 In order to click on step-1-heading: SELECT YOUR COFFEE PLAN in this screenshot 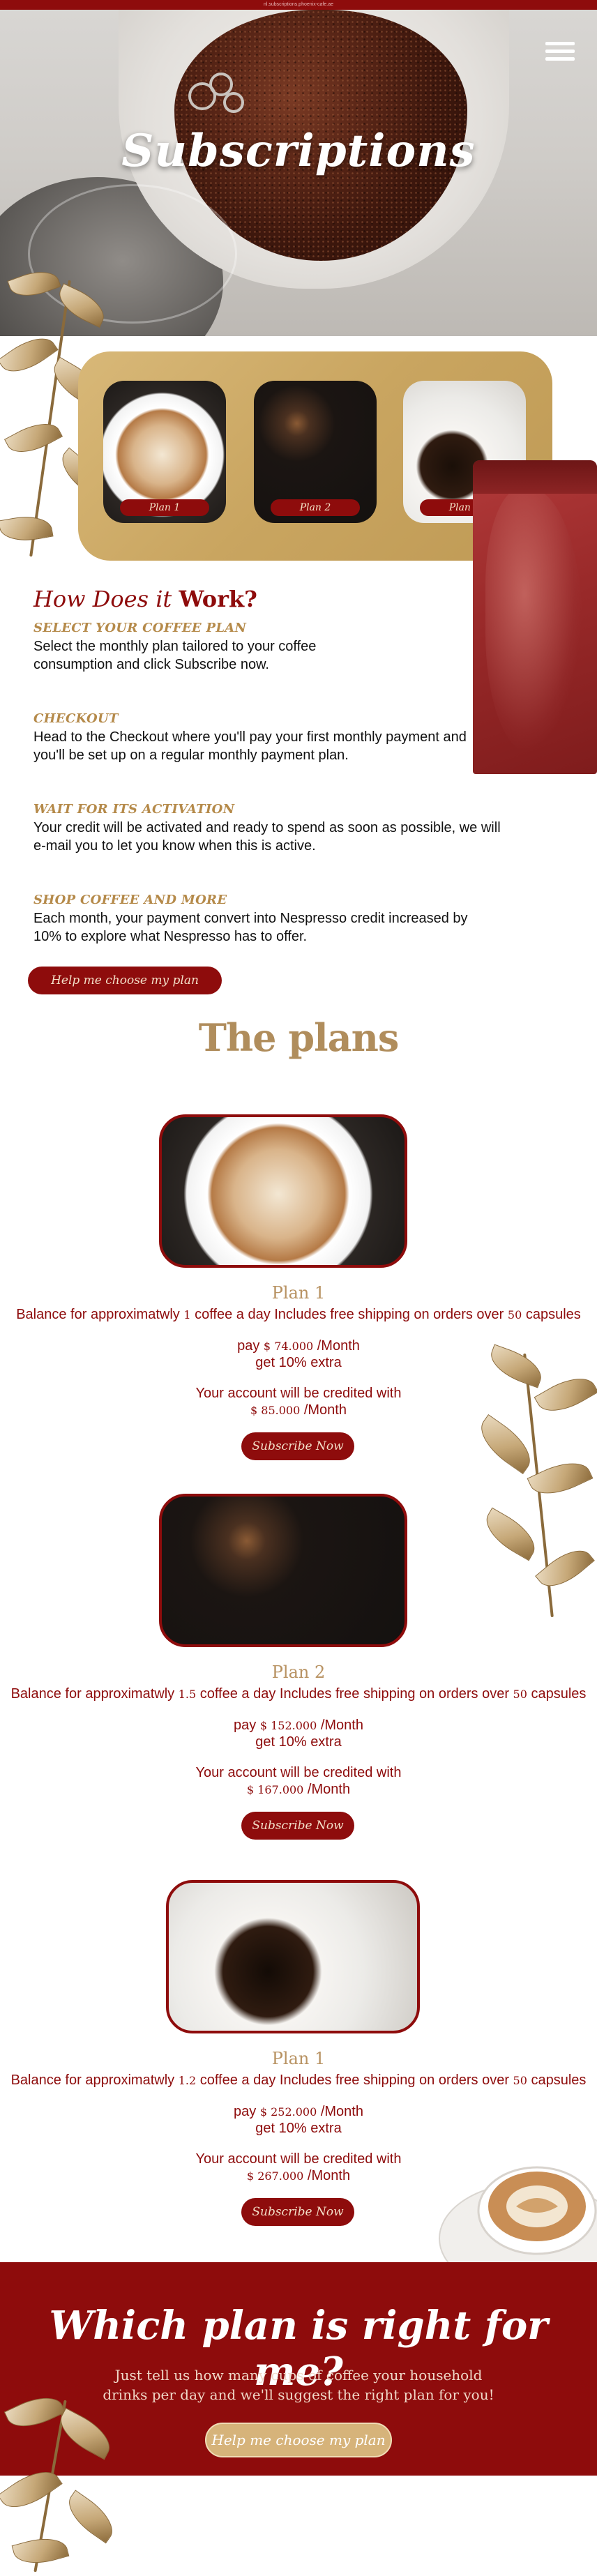, I will do `click(140, 628)`.